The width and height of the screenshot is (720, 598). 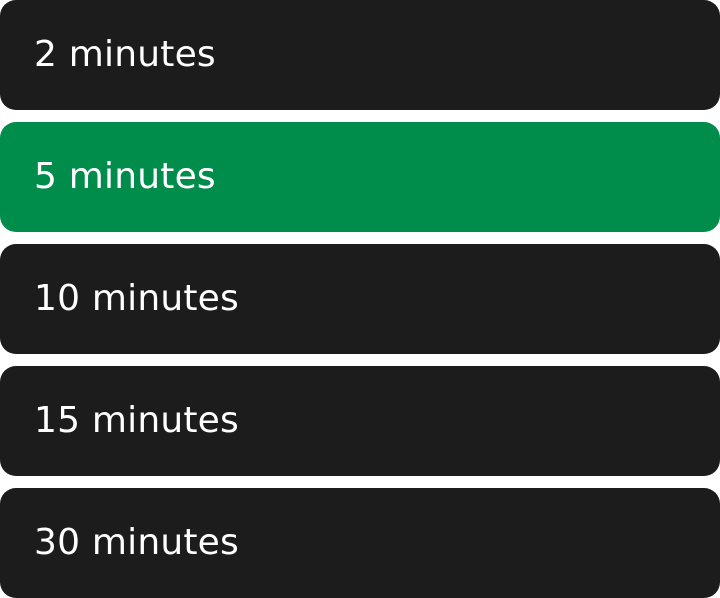 What do you see at coordinates (136, 542) in the screenshot?
I see `option-label: 30 minutes` at bounding box center [136, 542].